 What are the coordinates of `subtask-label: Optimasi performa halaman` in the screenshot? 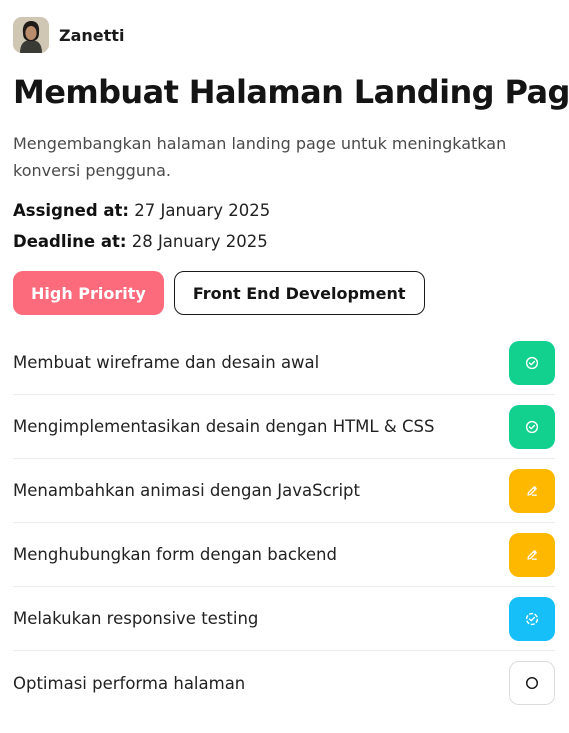 It's located at (129, 683).